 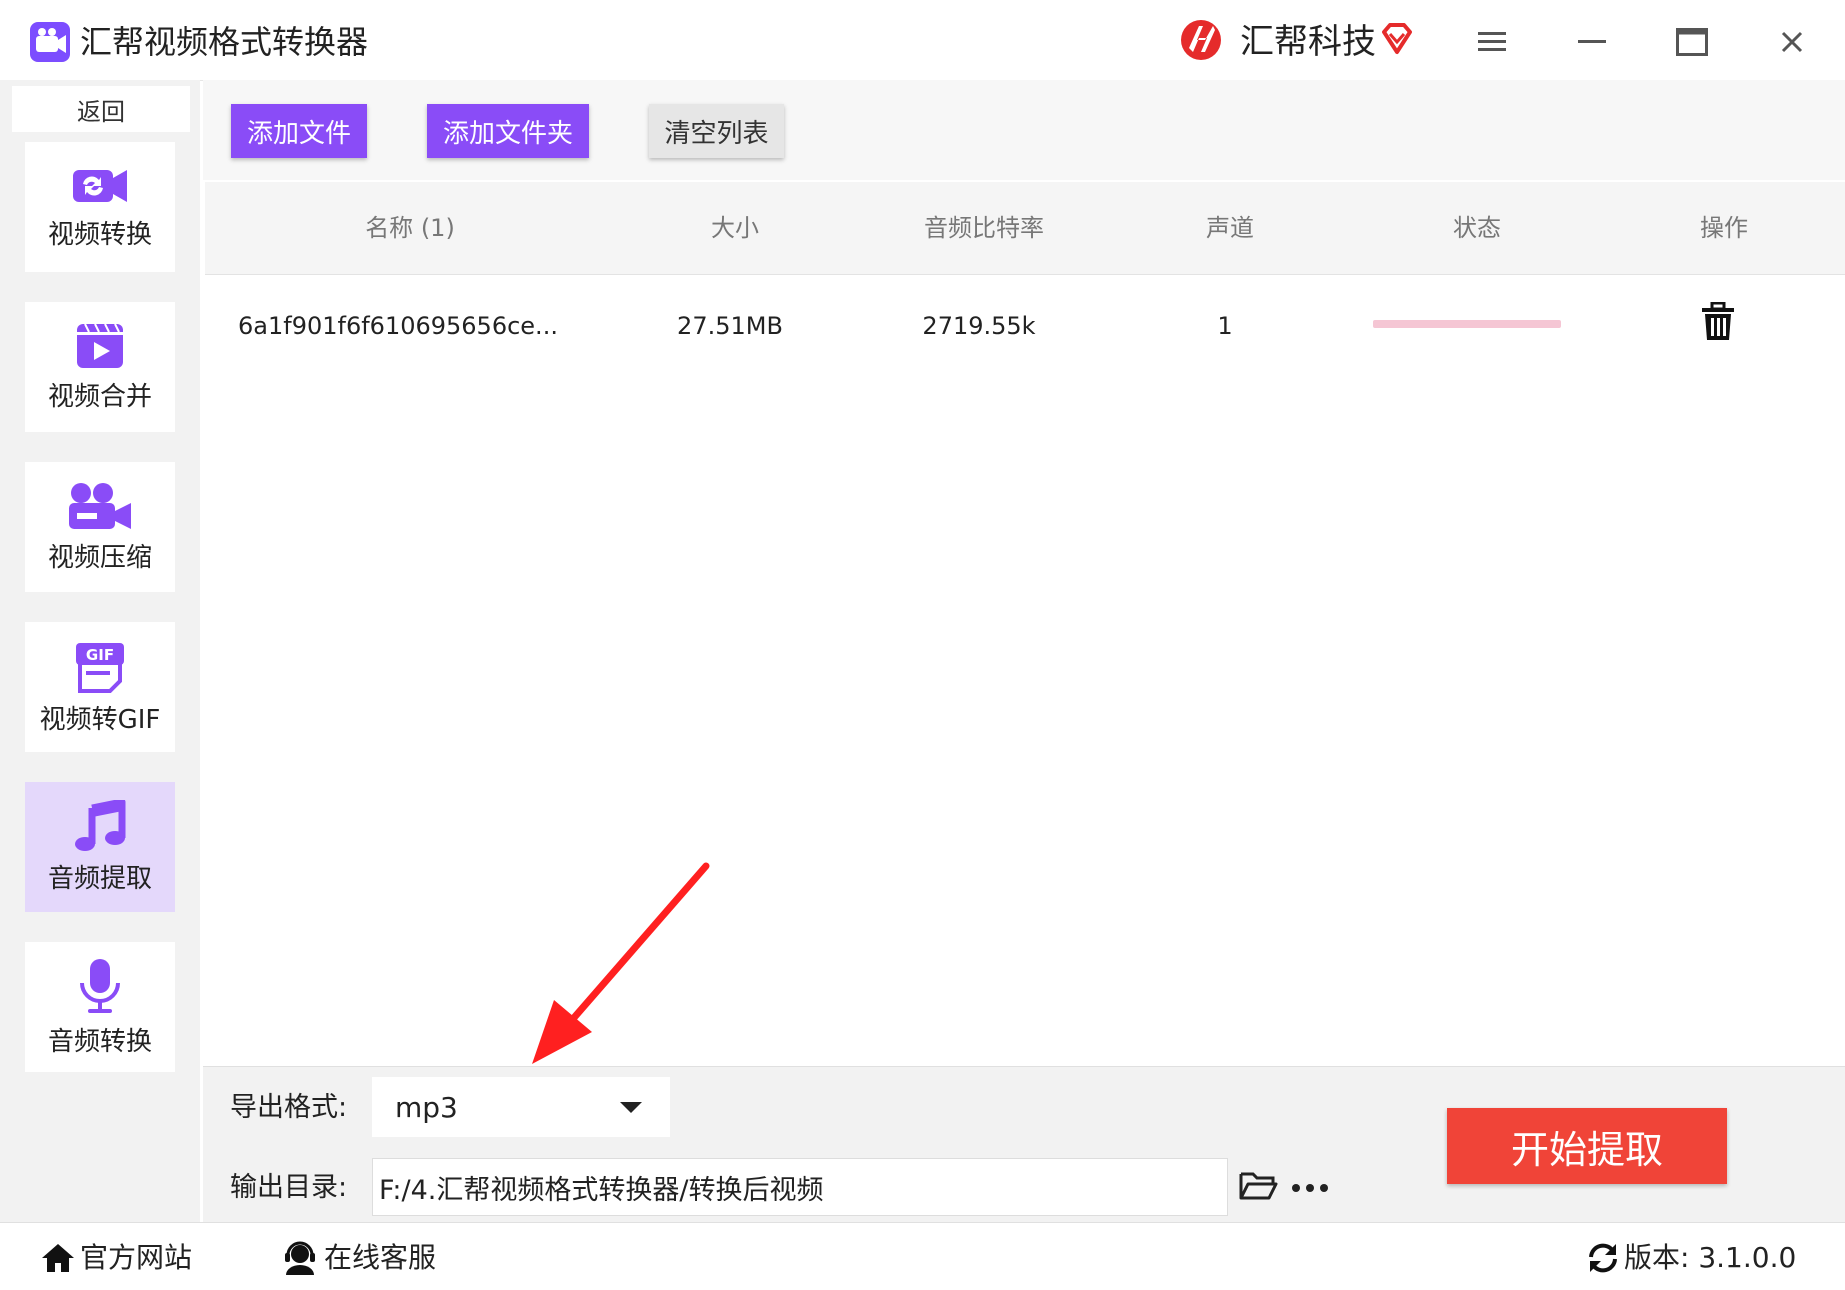 What do you see at coordinates (50, 42) in the screenshot?
I see `app-icon` at bounding box center [50, 42].